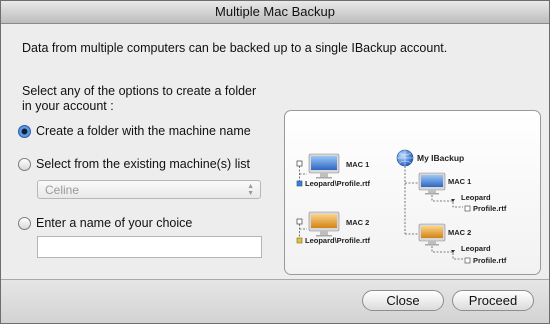 This screenshot has width=550, height=324. What do you see at coordinates (476, 248) in the screenshot?
I see `right-mac2-folder: Leopard` at bounding box center [476, 248].